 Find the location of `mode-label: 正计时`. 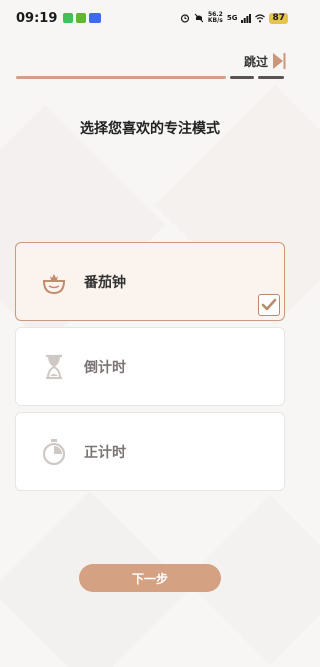

mode-label: 正计时 is located at coordinates (105, 452).